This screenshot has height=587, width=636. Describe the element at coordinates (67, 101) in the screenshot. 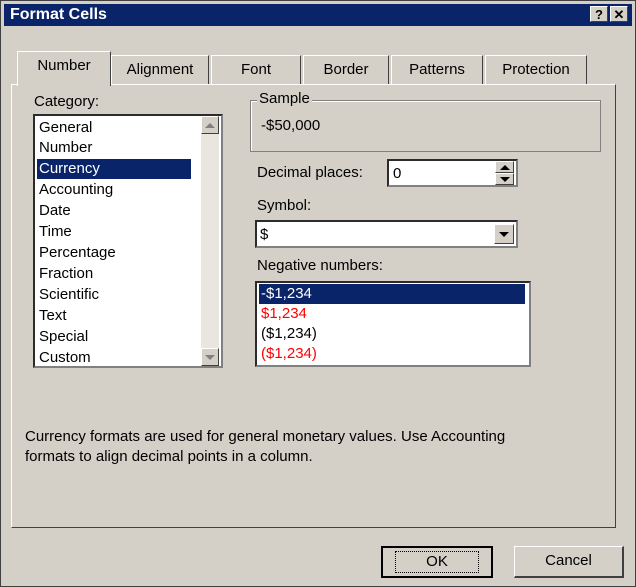

I see `category-label: Category:` at that location.